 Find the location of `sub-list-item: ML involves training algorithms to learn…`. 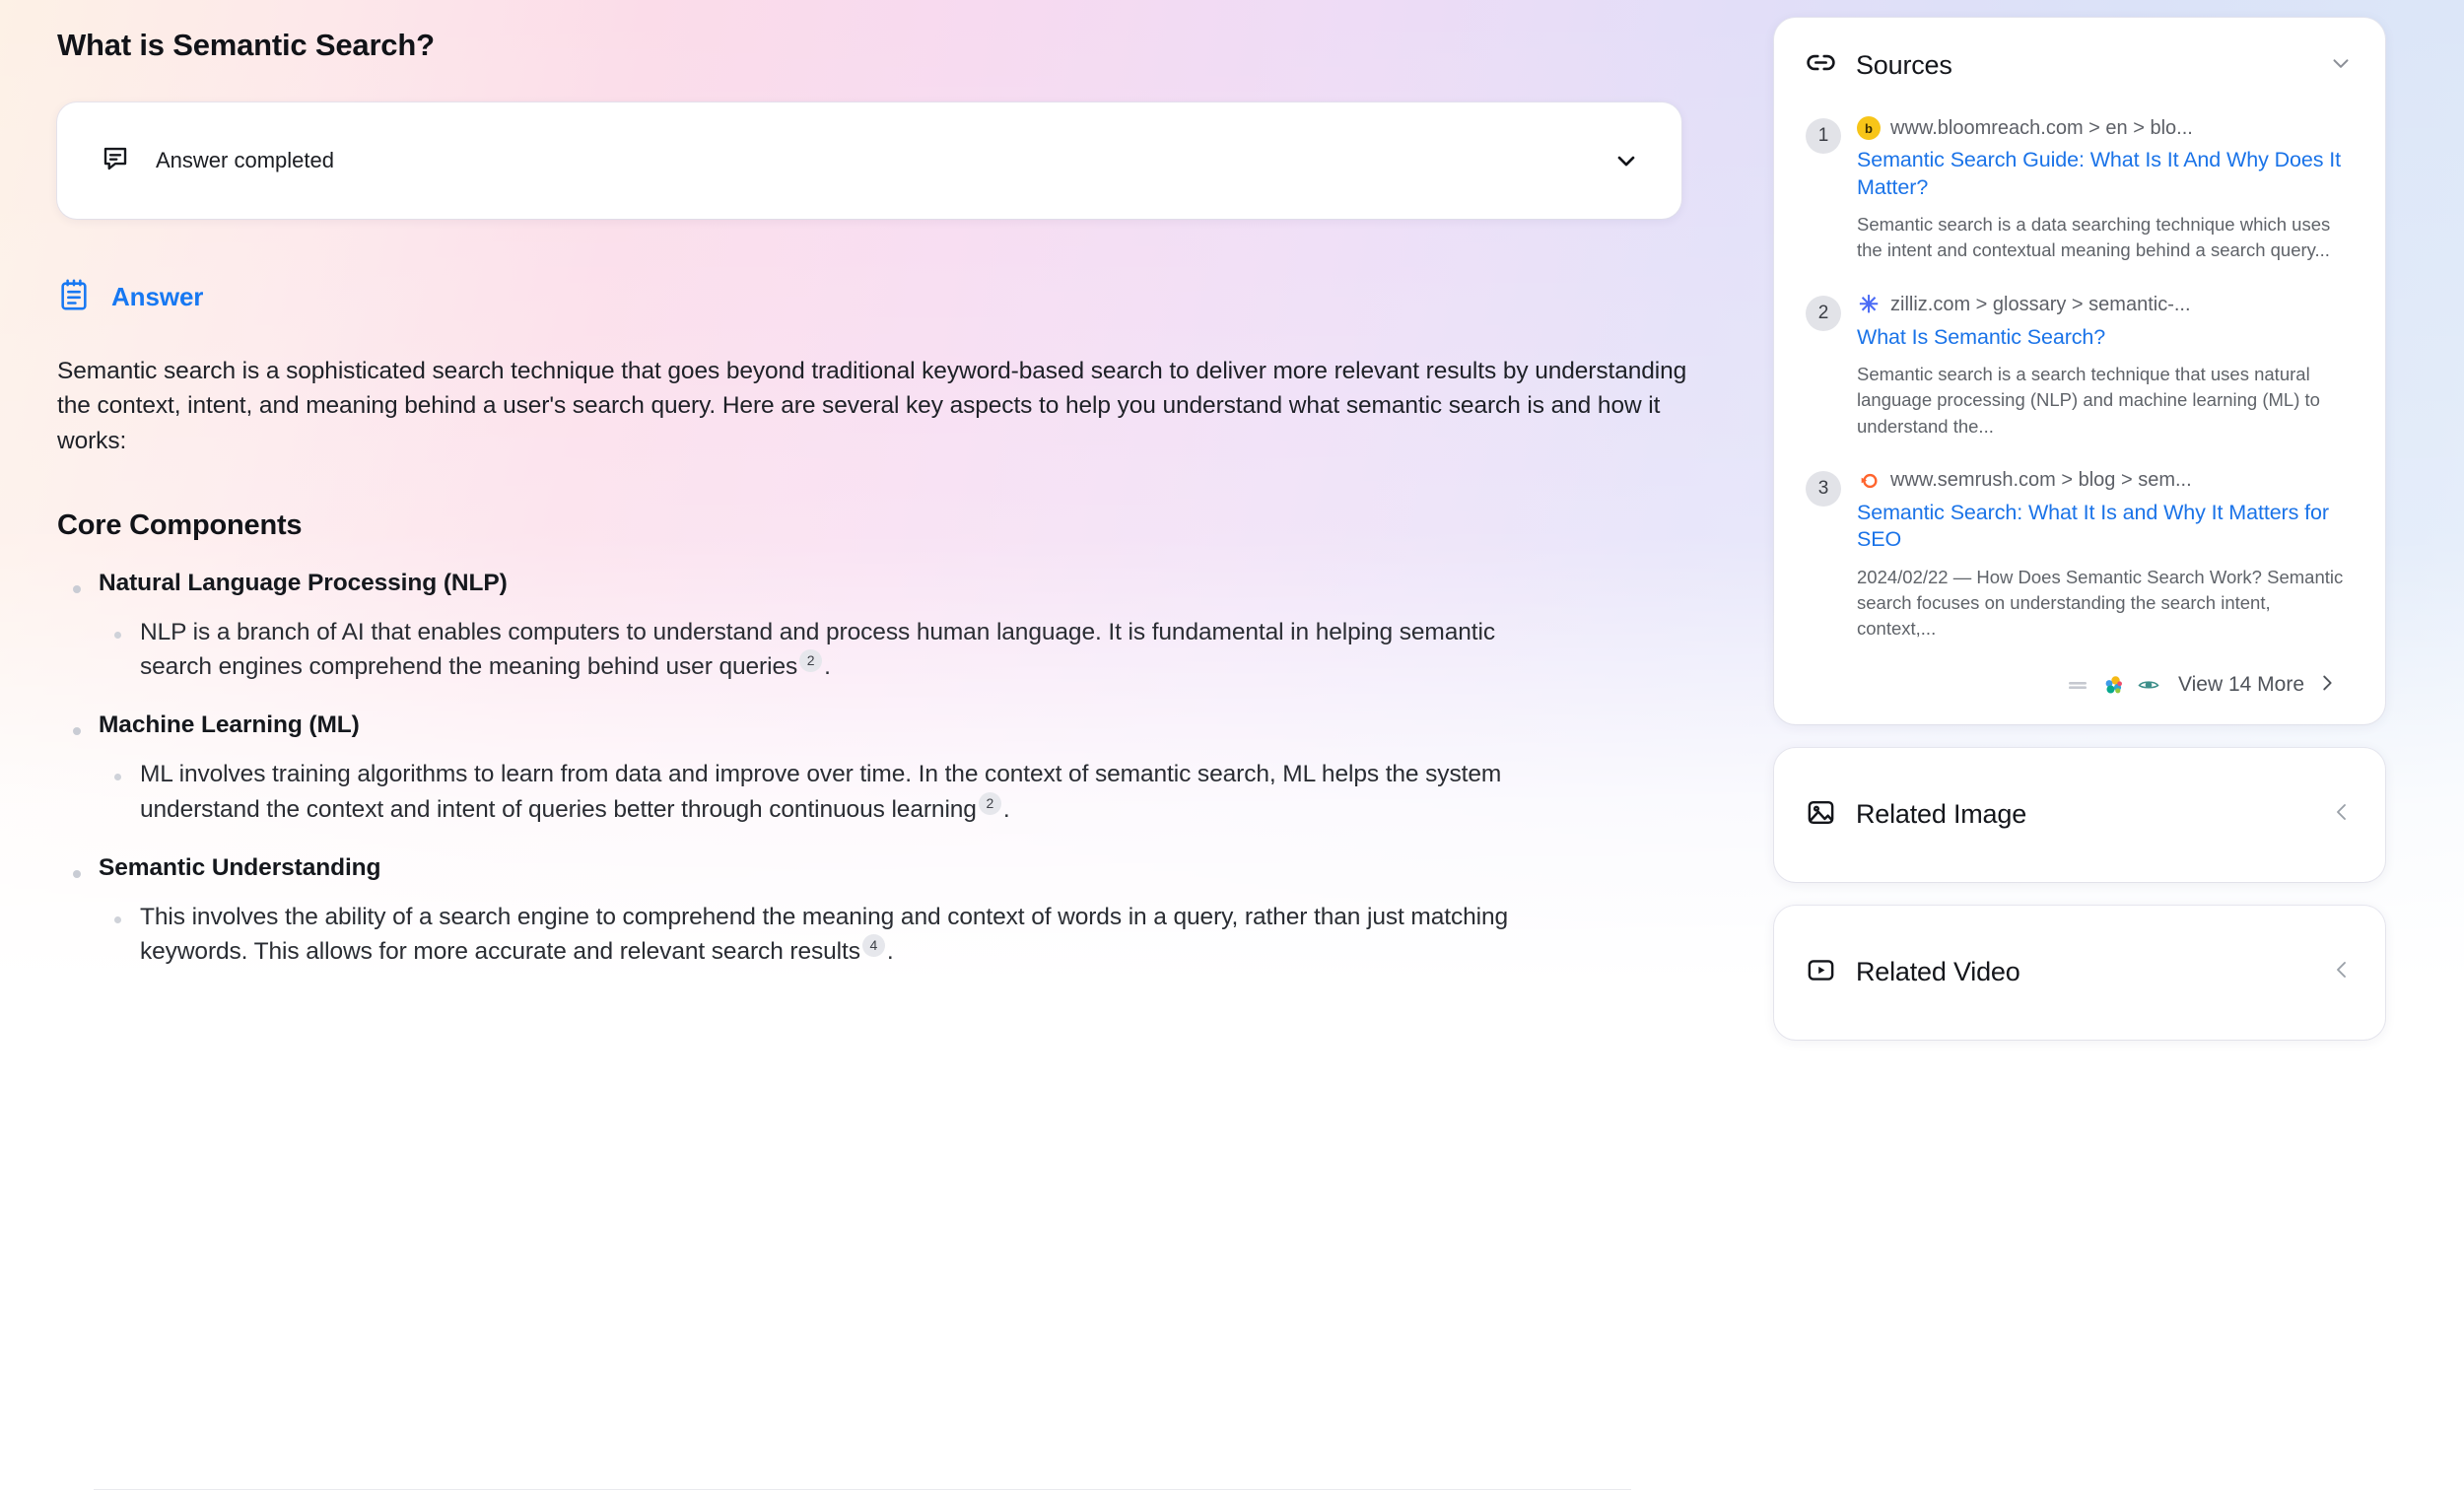

sub-list-item: ML involves training algorithms to learn… is located at coordinates (896, 792).